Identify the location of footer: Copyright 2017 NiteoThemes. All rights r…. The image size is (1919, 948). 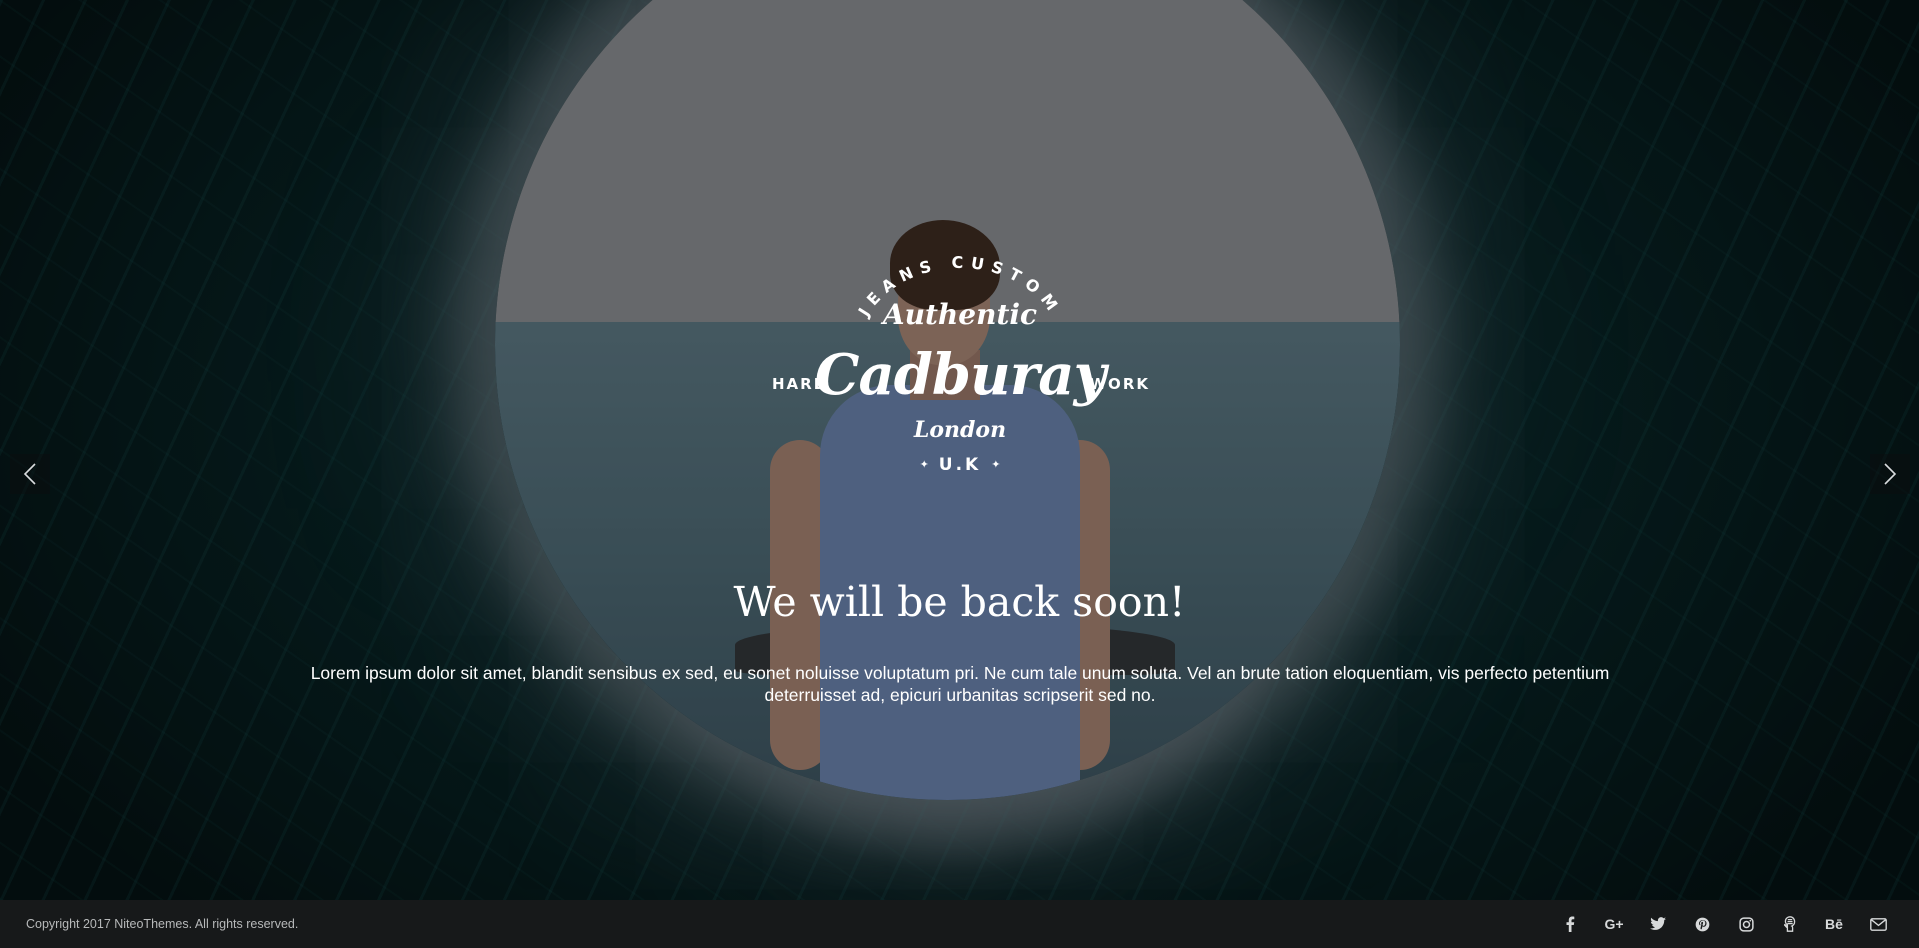
(959, 924).